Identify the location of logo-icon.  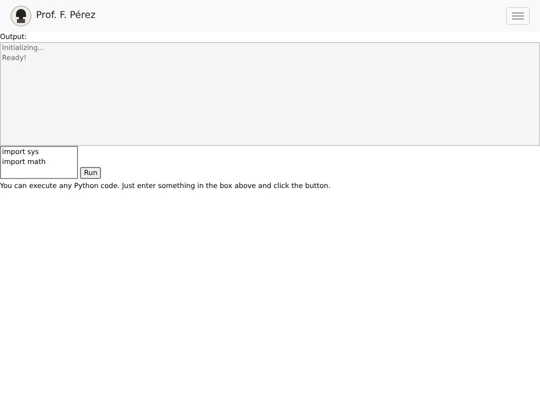
(21, 16).